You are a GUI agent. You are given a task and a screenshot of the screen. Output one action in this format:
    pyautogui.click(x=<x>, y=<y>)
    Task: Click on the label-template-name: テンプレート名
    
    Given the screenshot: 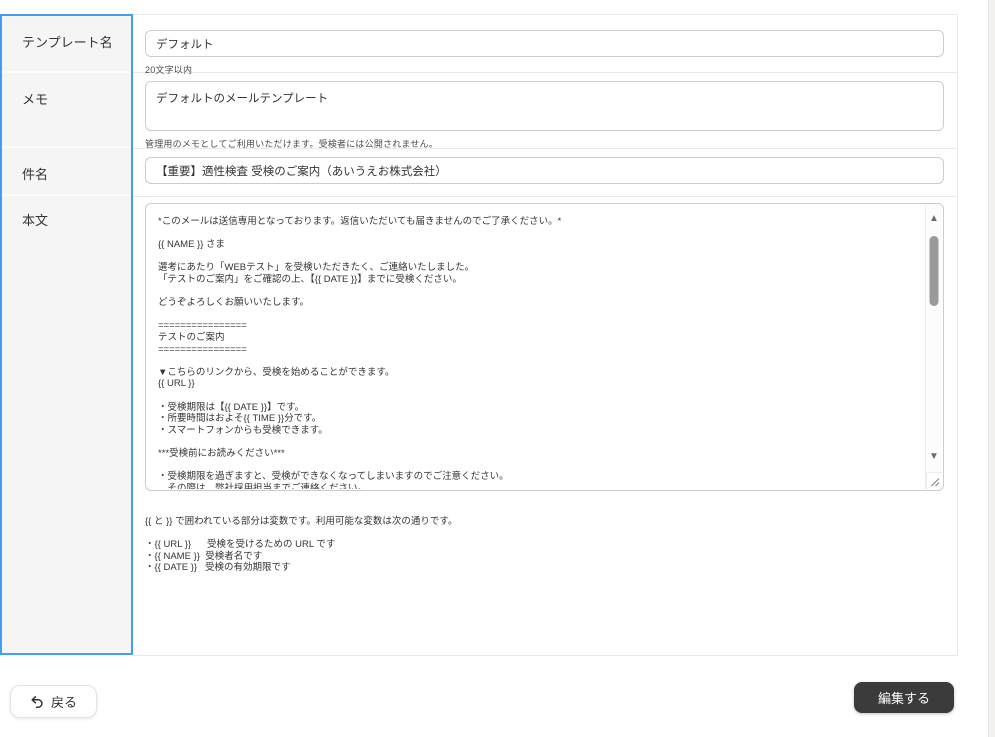 What is the action you would take?
    pyautogui.click(x=66, y=44)
    